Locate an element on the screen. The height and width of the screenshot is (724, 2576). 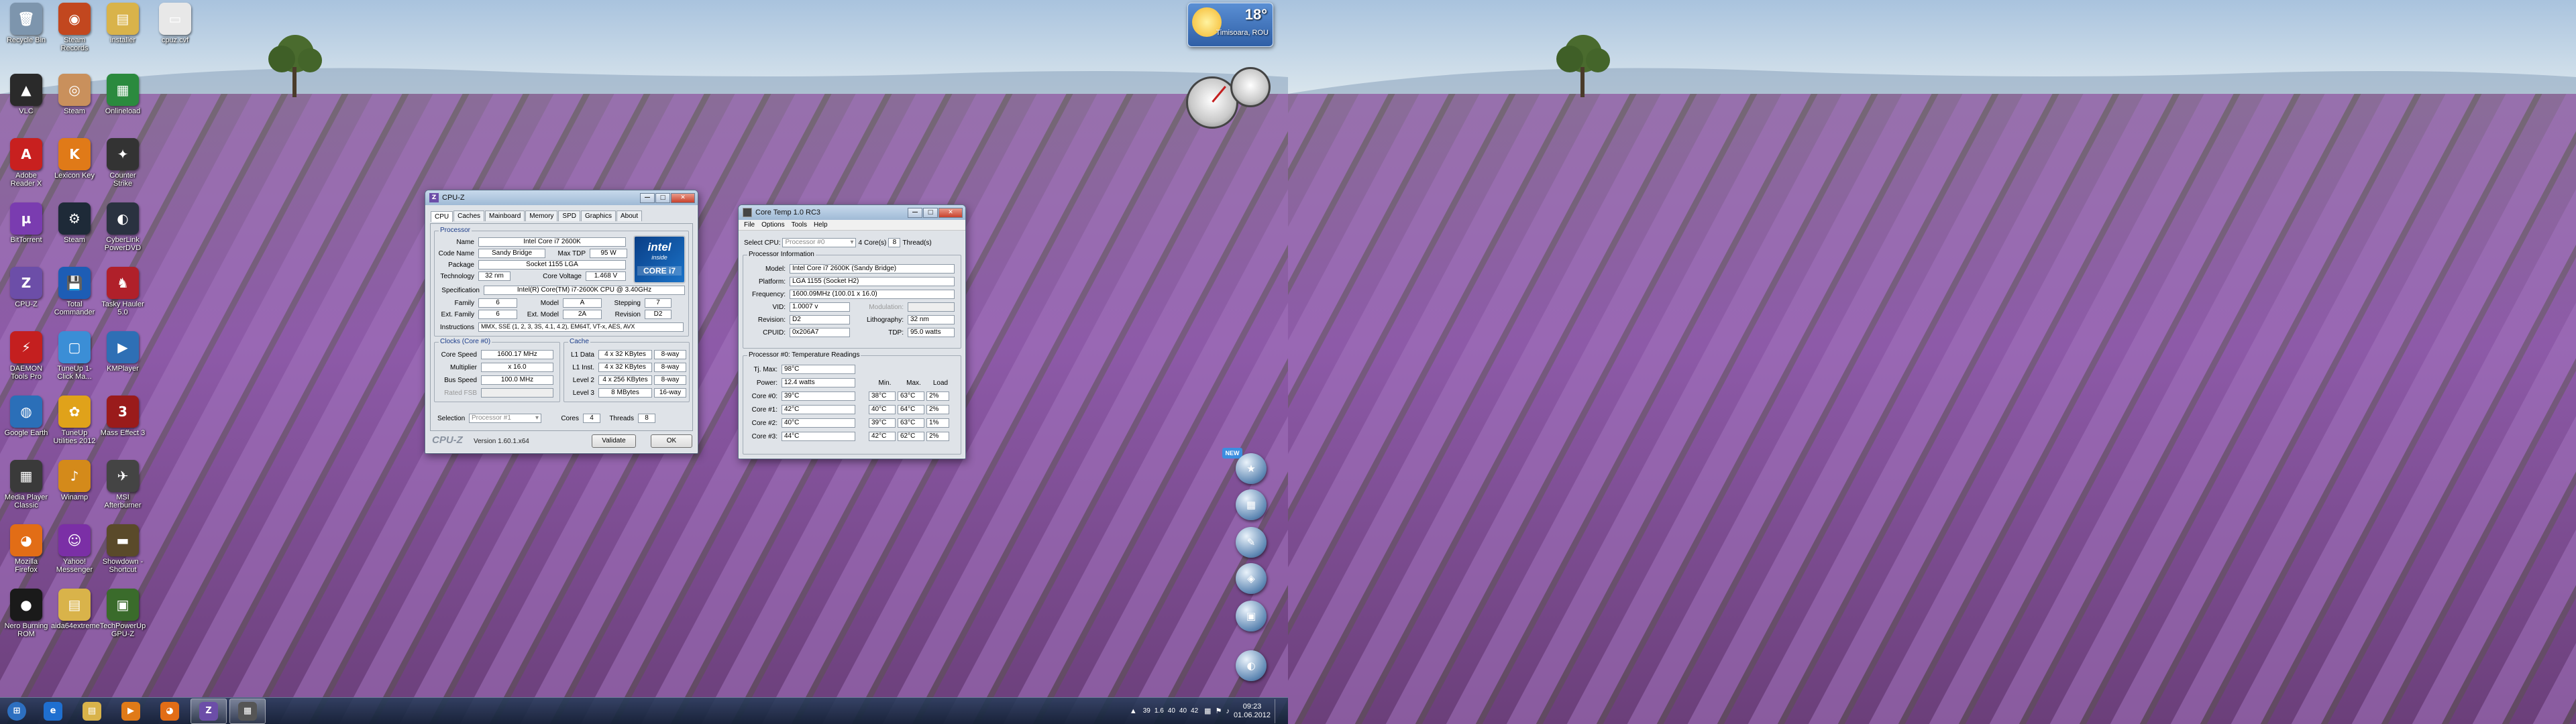
desktop-icon: ⚡ DAEMON Tools Pro is located at coordinates (26, 356).